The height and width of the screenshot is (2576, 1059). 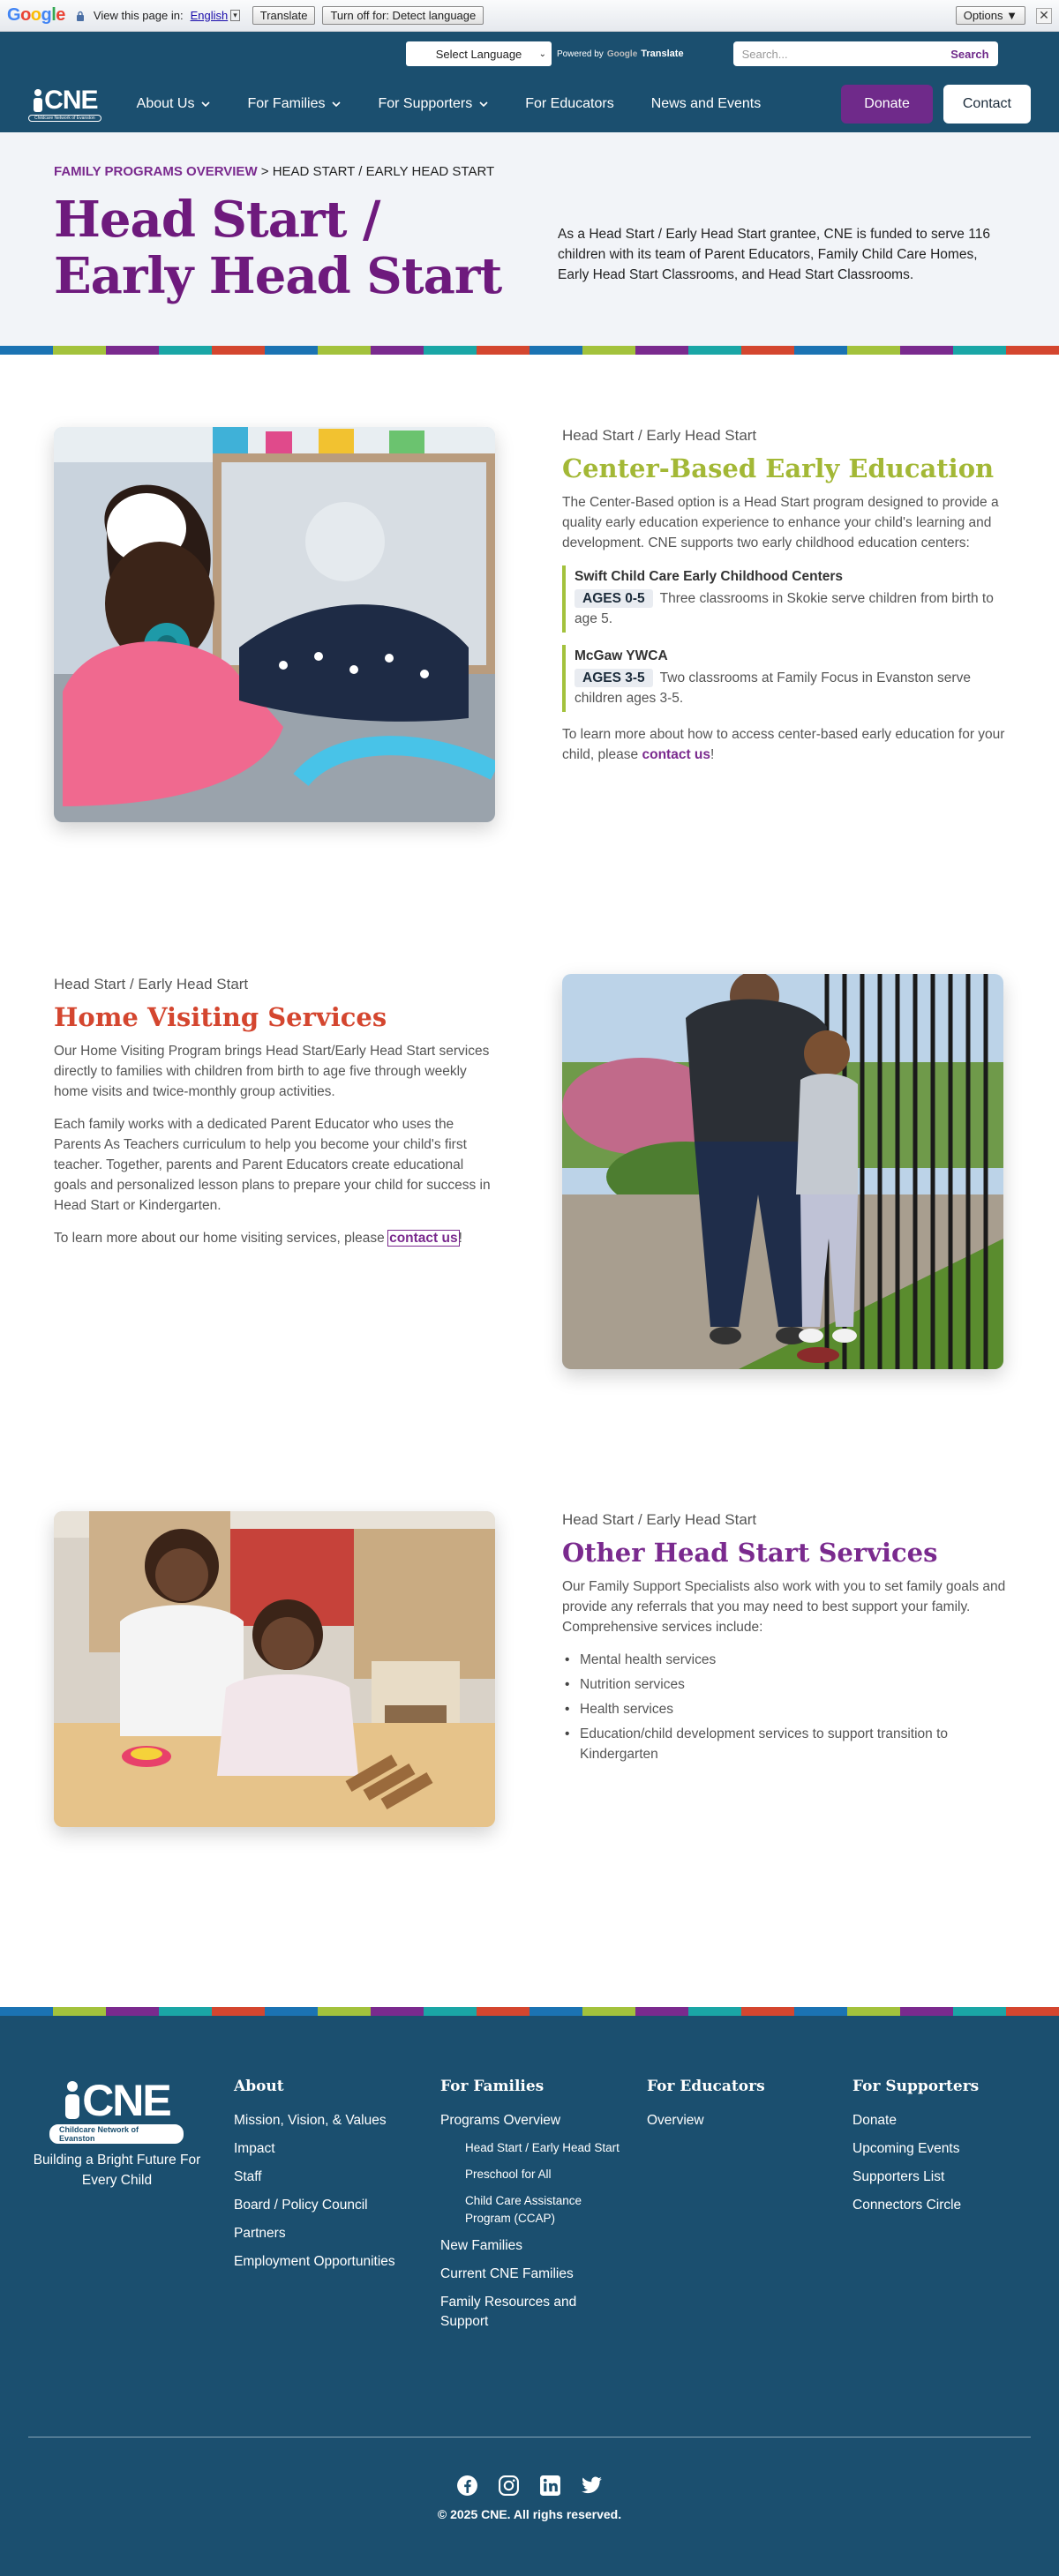 I want to click on search-input: Search... Search, so click(x=865, y=54).